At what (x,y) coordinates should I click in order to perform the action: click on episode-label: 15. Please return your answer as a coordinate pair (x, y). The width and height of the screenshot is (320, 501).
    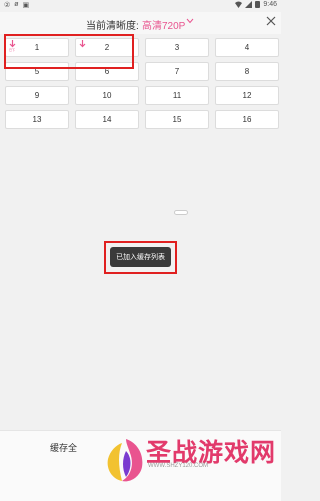
    Looking at the image, I should click on (177, 119).